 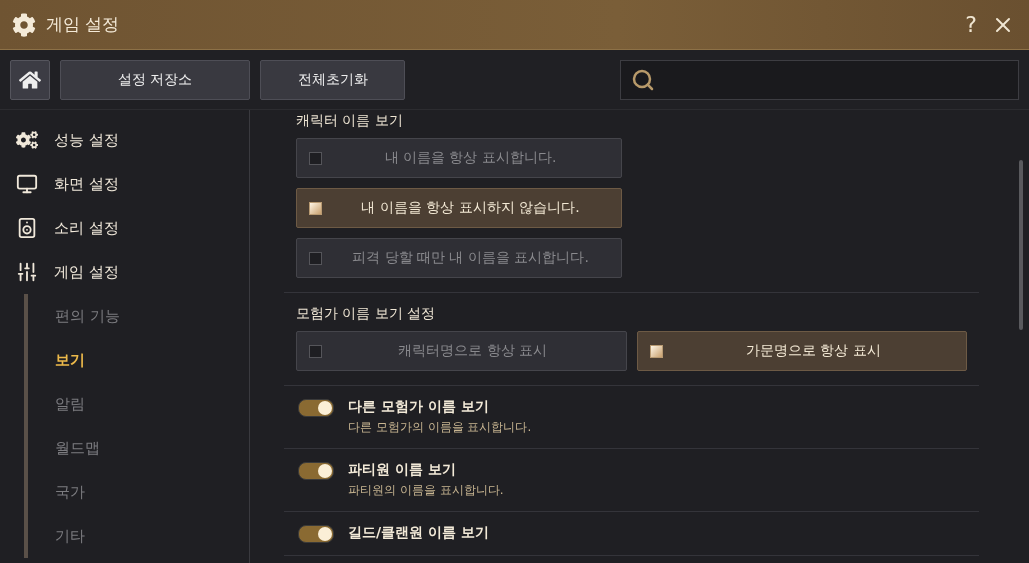 I want to click on speaker-icon, so click(x=27, y=228).